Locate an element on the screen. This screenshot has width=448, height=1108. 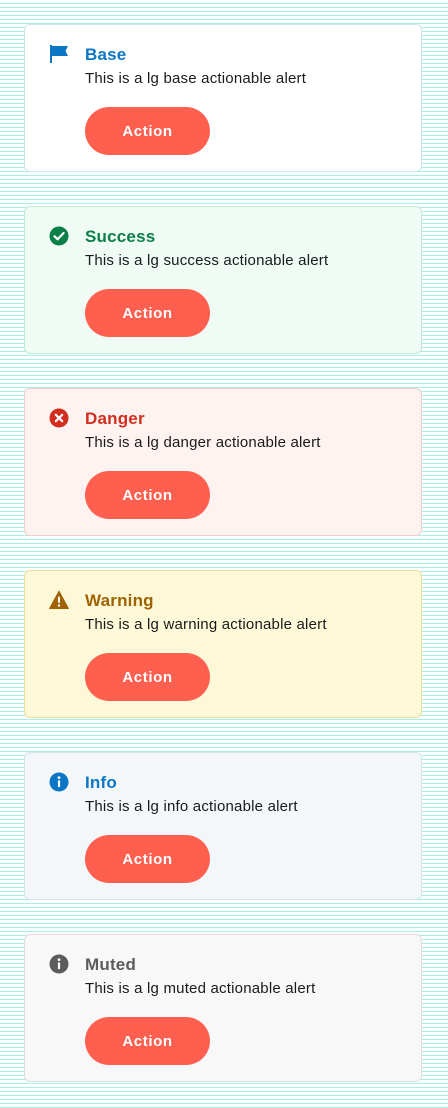
alert-message: This is a lg danger actionable alert is located at coordinates (203, 442).